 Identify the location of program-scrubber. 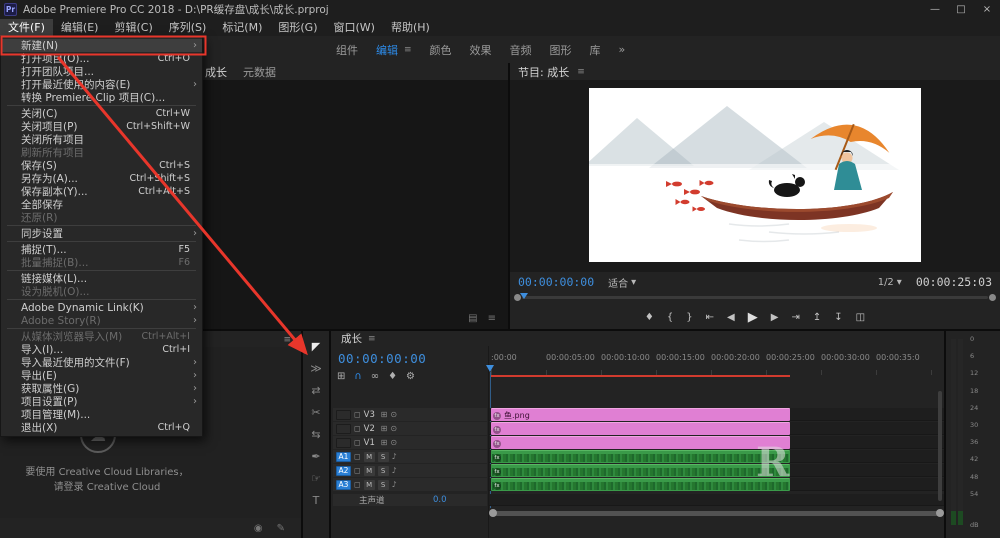
(755, 297).